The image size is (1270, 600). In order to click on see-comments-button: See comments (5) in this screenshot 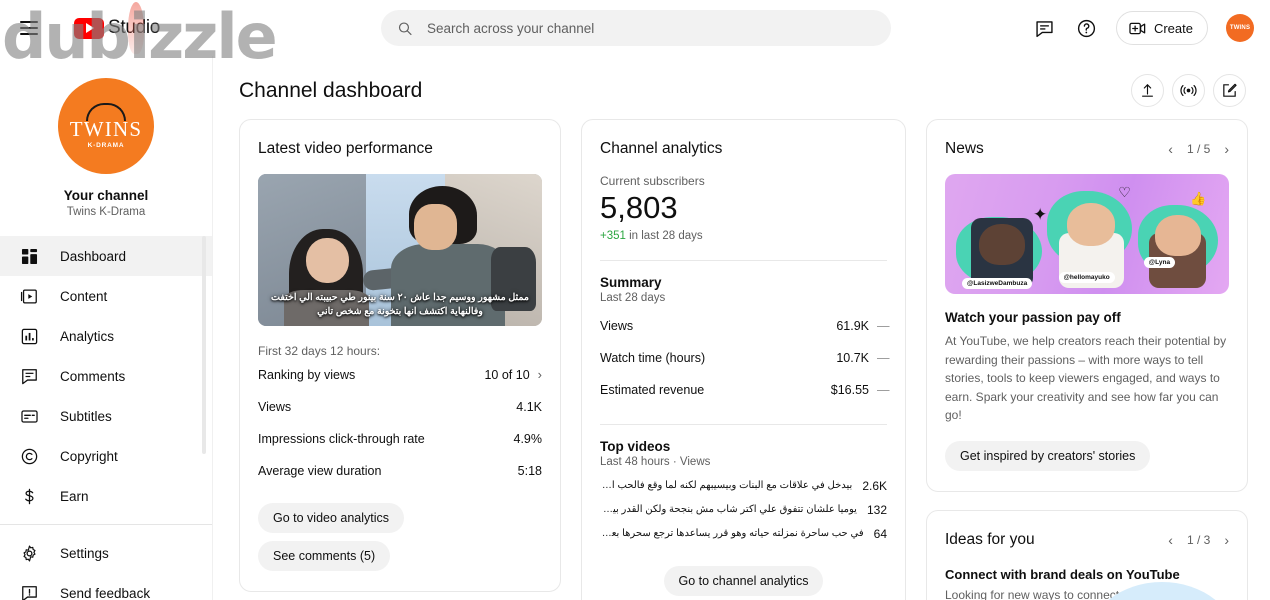, I will do `click(324, 556)`.